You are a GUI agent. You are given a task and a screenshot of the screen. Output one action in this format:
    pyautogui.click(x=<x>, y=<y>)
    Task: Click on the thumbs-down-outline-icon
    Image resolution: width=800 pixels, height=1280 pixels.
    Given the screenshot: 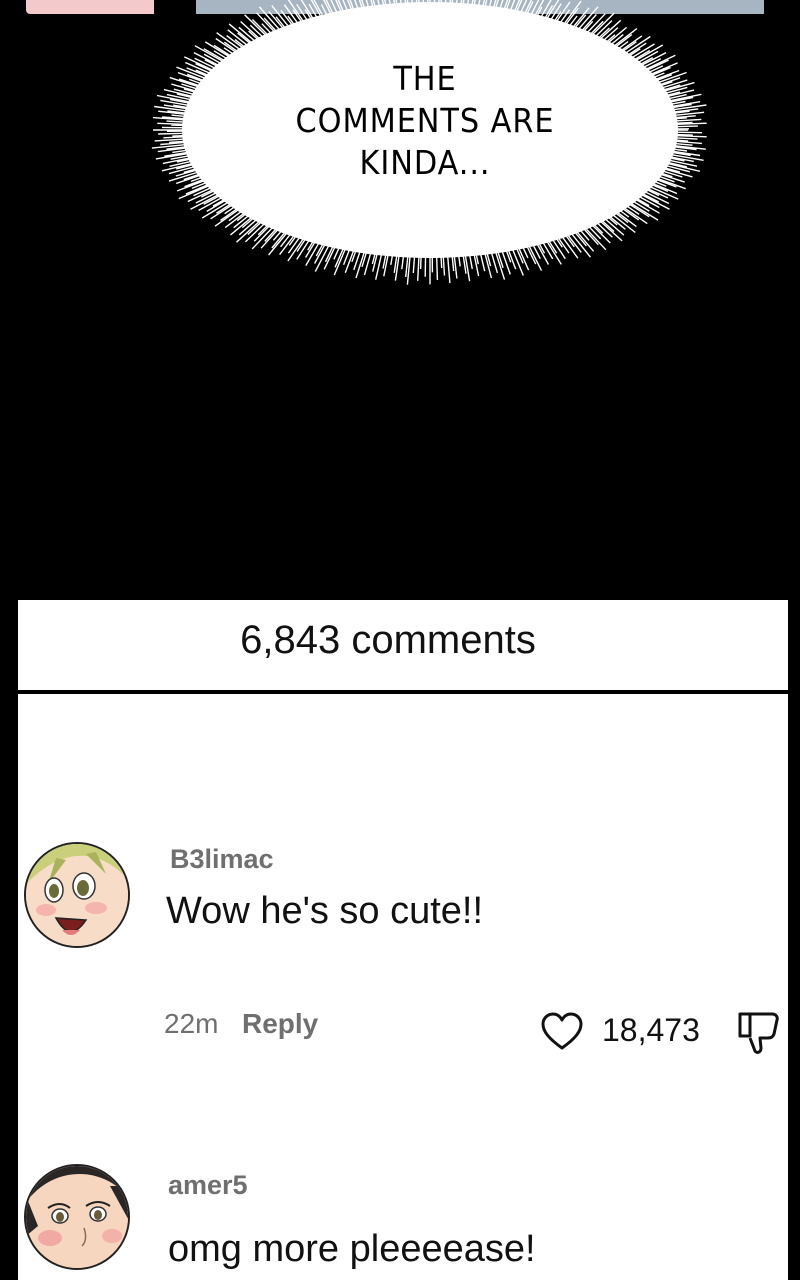 What is the action you would take?
    pyautogui.click(x=759, y=1033)
    